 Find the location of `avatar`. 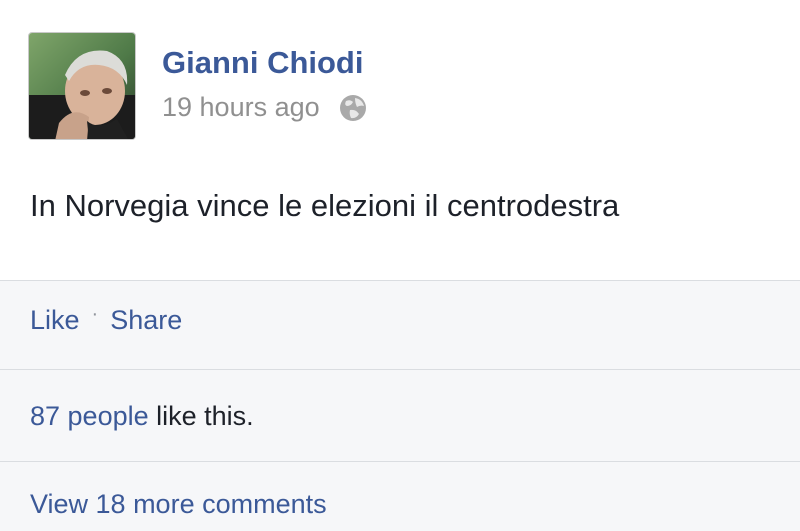

avatar is located at coordinates (82, 86).